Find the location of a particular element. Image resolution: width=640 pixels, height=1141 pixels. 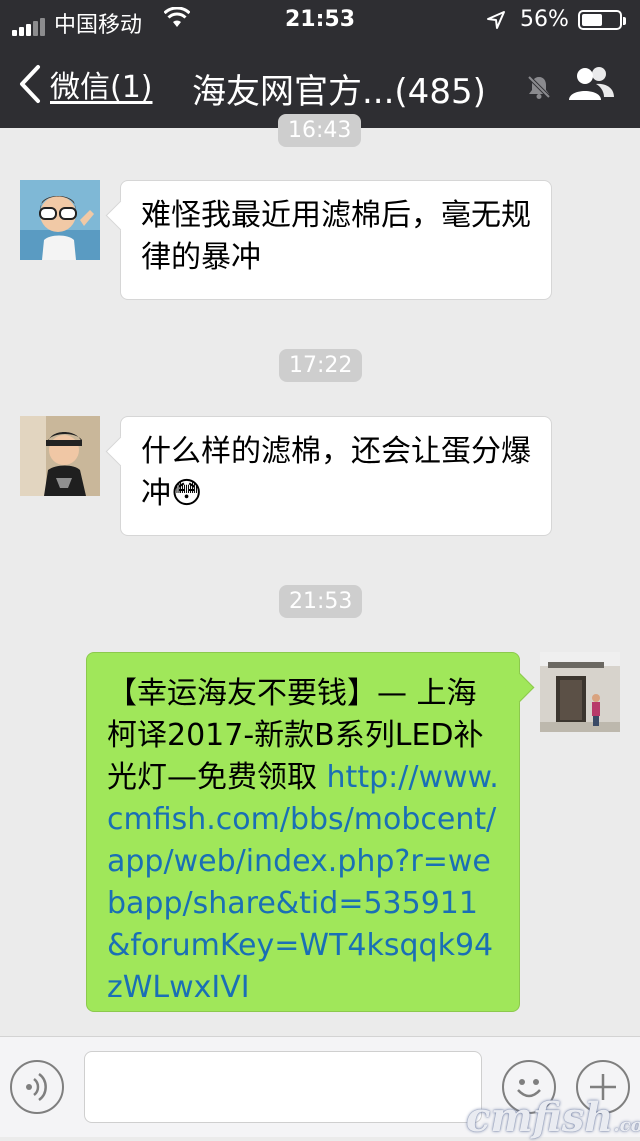

message-text: 难怪我最近用滤棉后，毫无规律的暴冲 is located at coordinates (336, 236).